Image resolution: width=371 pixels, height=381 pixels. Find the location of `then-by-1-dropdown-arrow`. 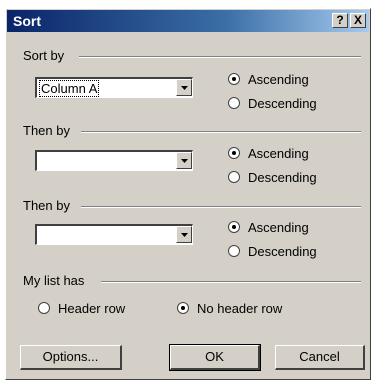

then-by-1-dropdown-arrow is located at coordinates (184, 160).